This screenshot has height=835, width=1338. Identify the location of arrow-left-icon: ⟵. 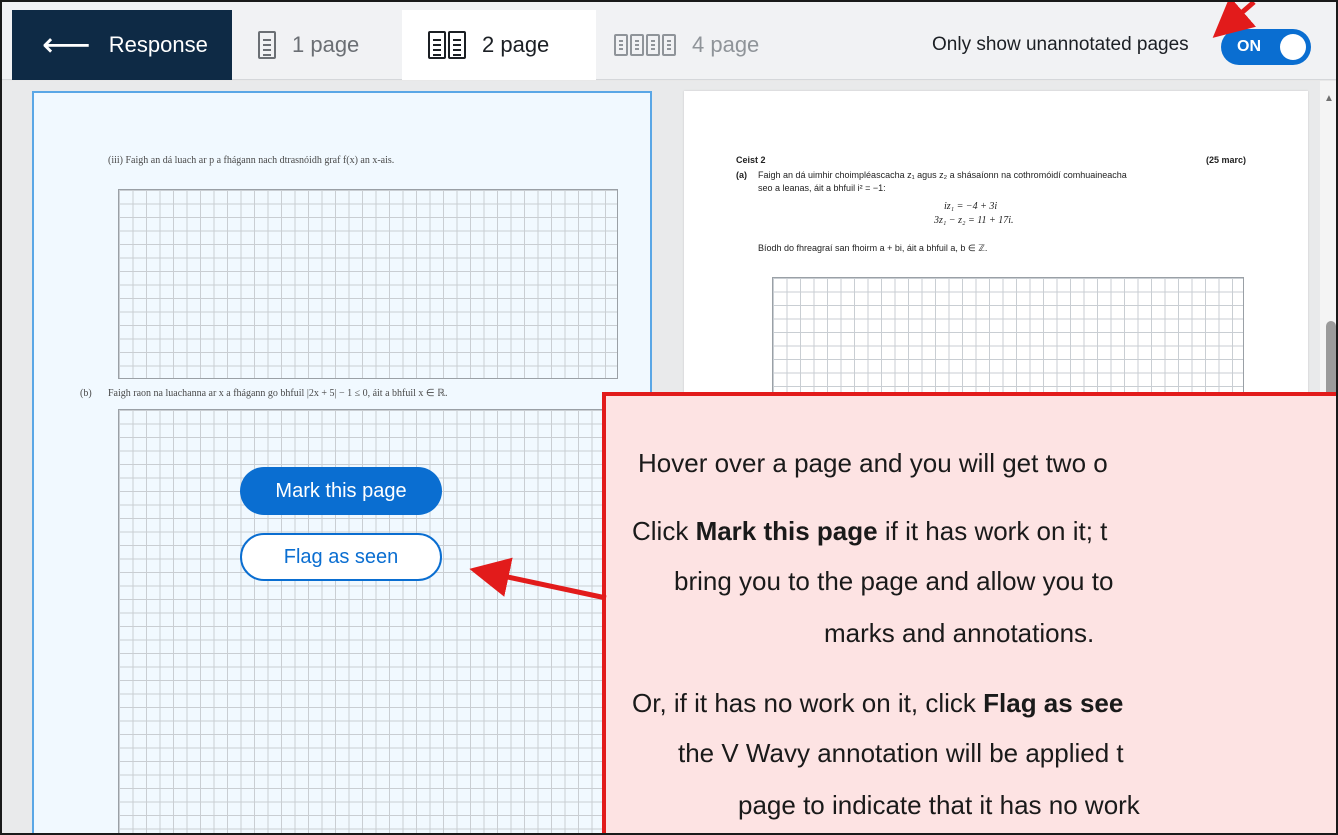
(66, 45).